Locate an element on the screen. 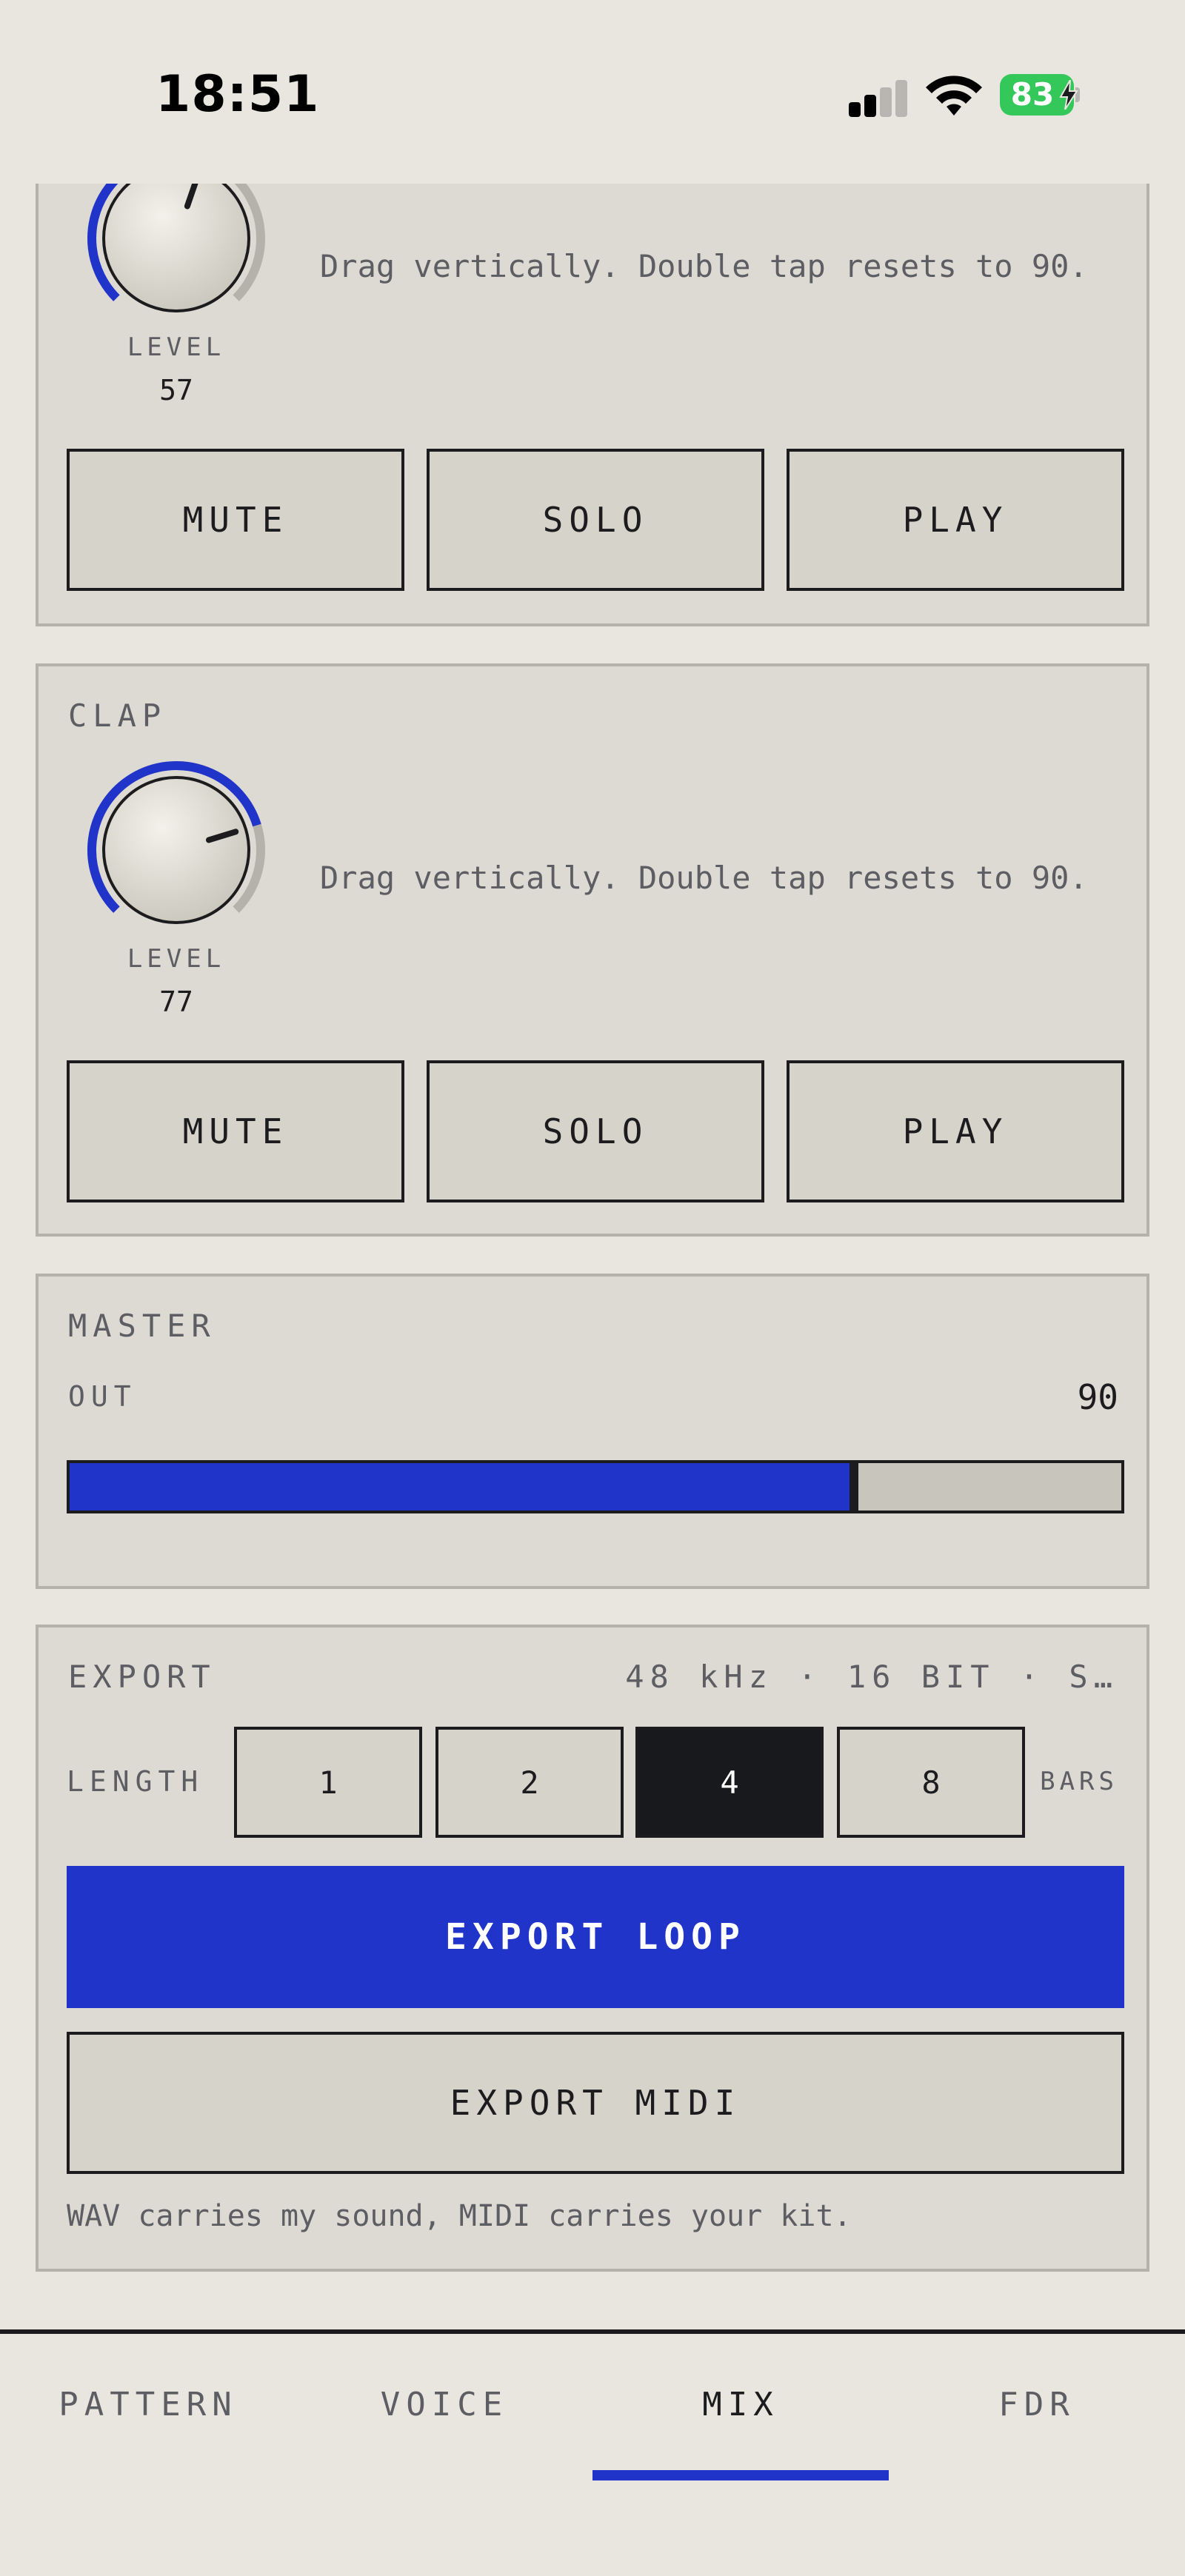 The width and height of the screenshot is (1185, 2576). level-knob is located at coordinates (176, 850).